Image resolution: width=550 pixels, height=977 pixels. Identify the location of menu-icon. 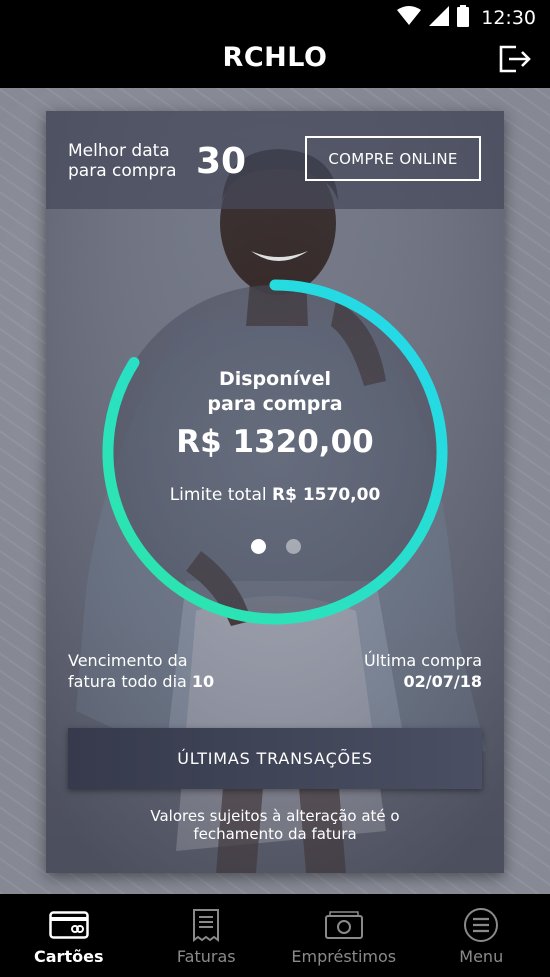
(481, 925).